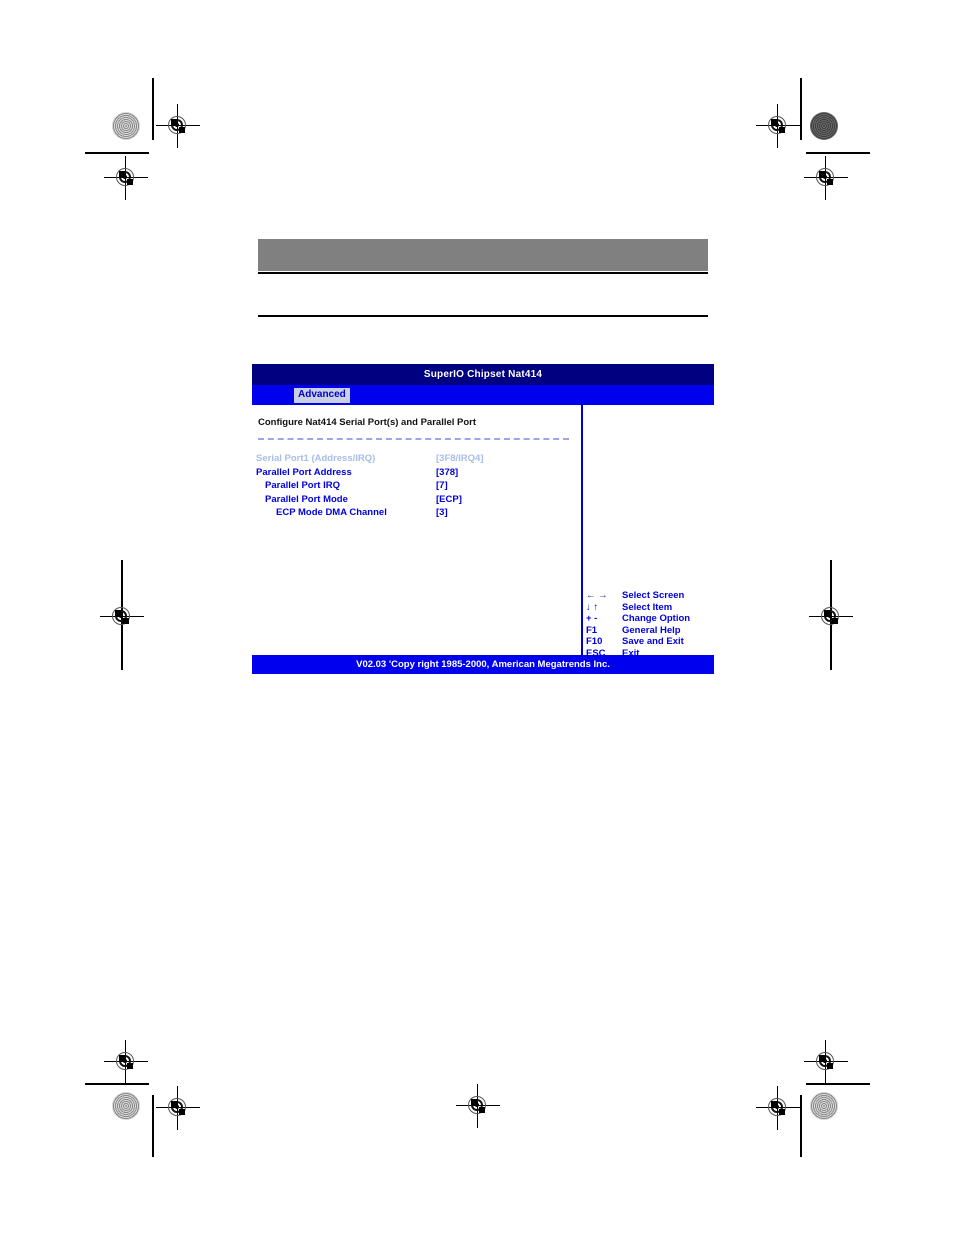 Image resolution: width=954 pixels, height=1235 pixels. I want to click on bios-key-description: Change Option, so click(656, 618).